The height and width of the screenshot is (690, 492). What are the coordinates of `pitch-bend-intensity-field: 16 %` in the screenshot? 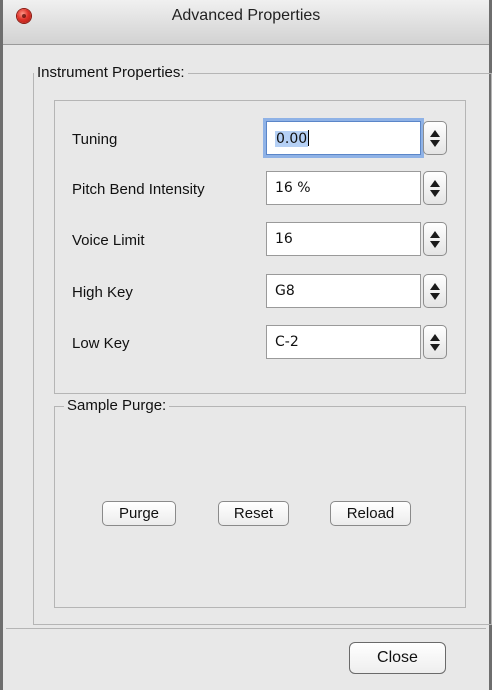 It's located at (343, 188).